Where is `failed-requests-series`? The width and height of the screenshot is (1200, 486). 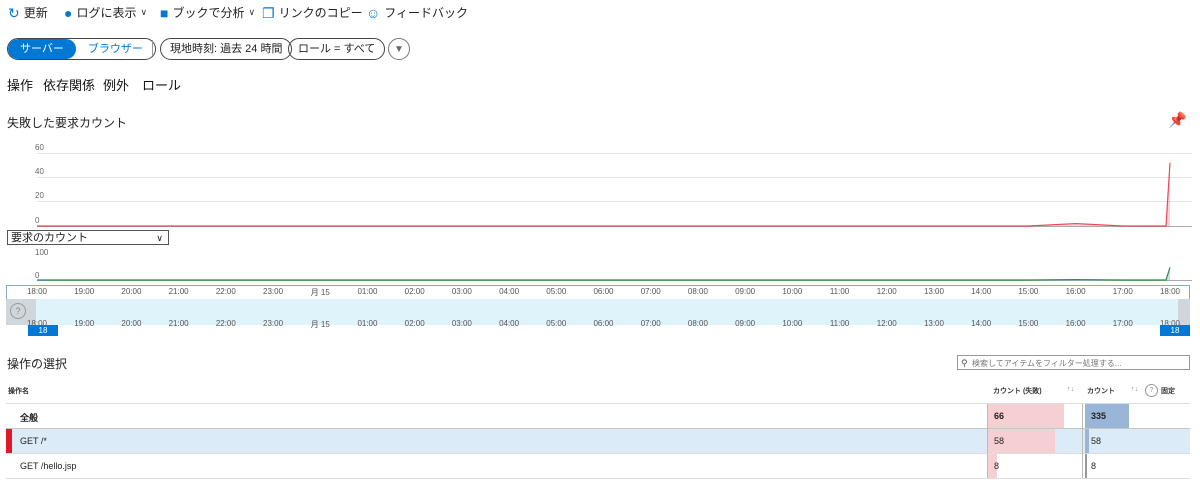 failed-requests-series is located at coordinates (604, 194).